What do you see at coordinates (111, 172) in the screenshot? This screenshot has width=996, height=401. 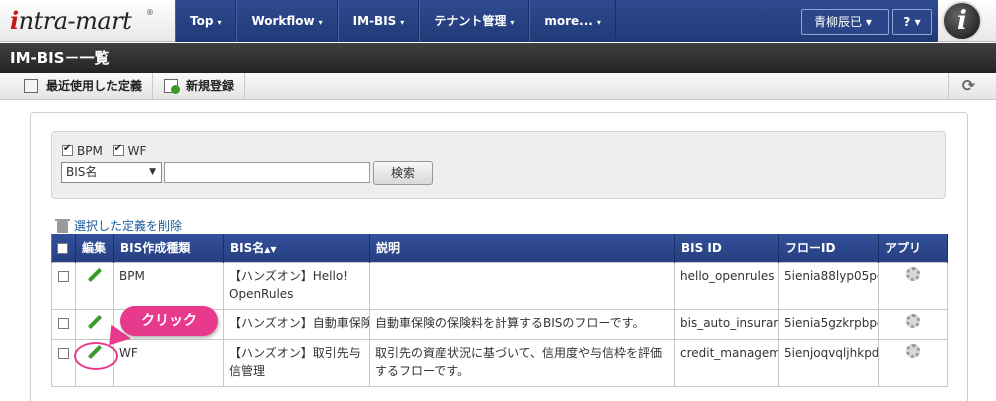 I see `search-field-select: BIS名 ▼` at bounding box center [111, 172].